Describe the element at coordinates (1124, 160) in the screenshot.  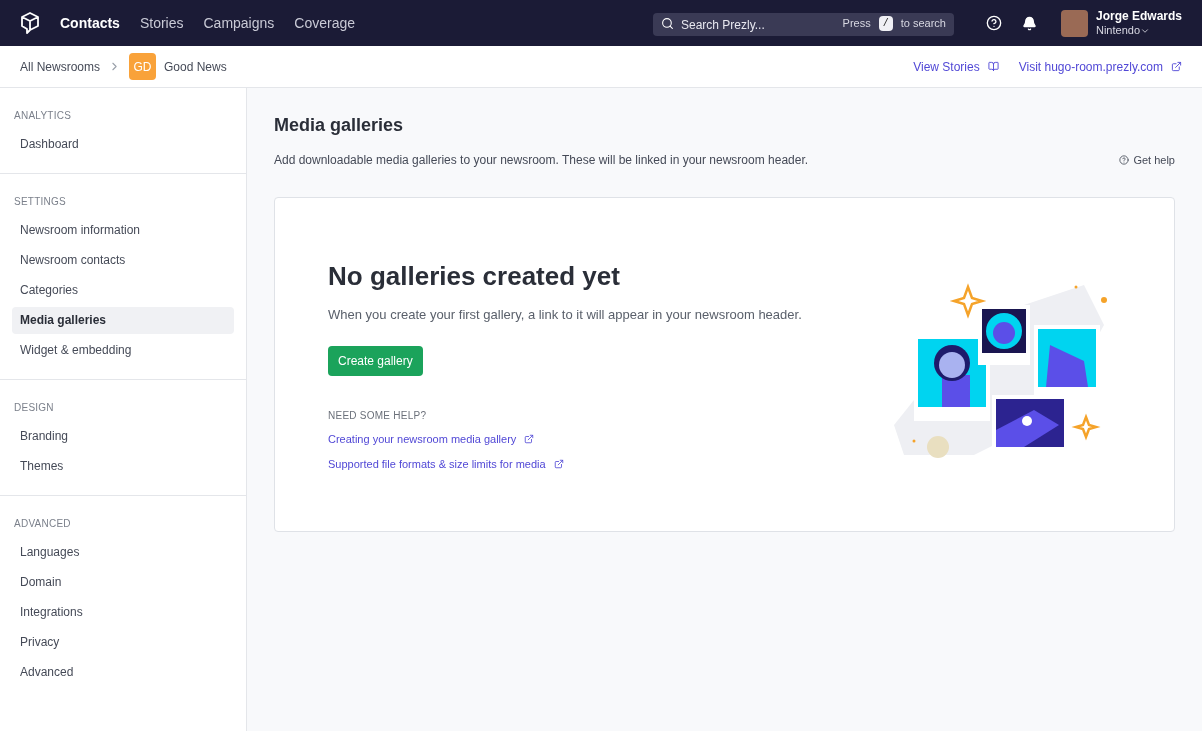
I see `help-icon` at that location.